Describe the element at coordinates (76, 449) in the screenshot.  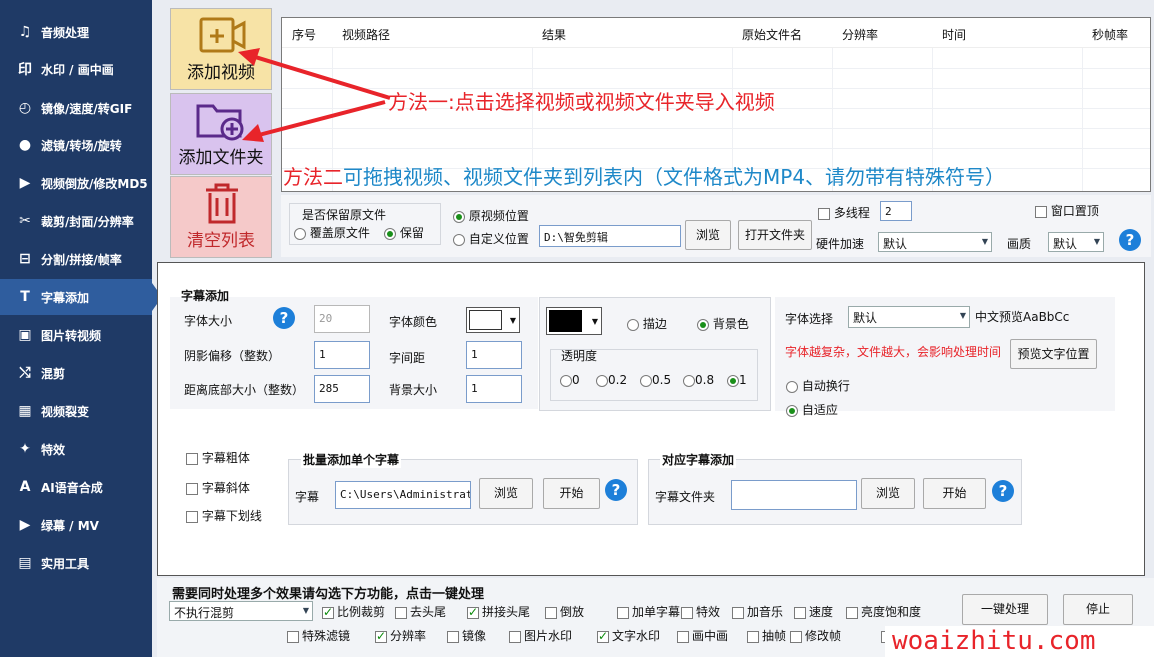
I see `sidebar-item-11: ✦ 特效` at that location.